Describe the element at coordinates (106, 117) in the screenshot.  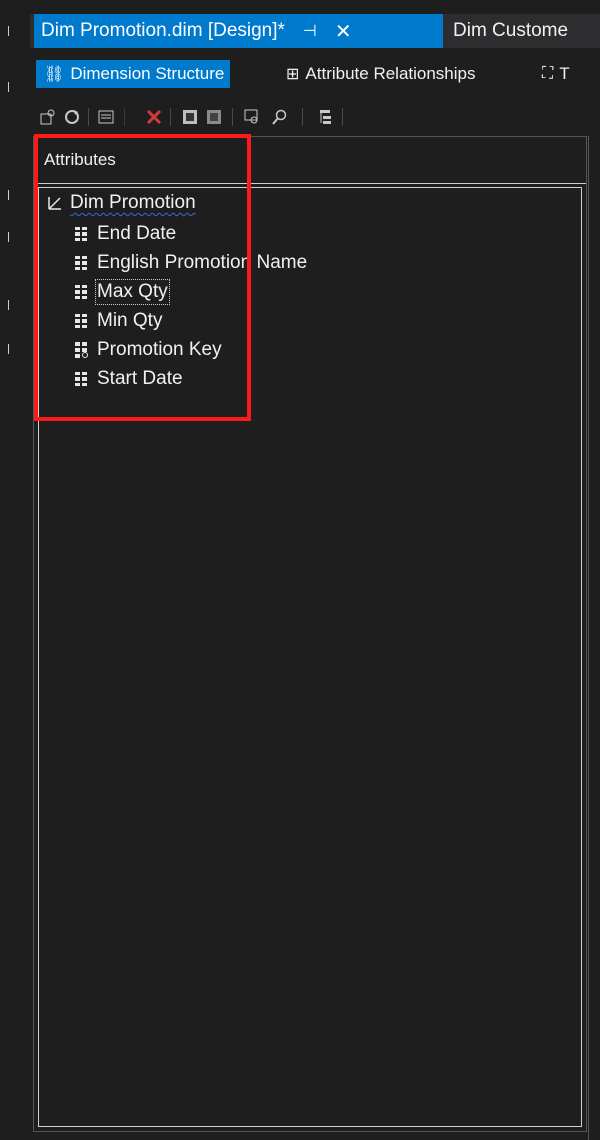
I see `show-grid-icon` at that location.